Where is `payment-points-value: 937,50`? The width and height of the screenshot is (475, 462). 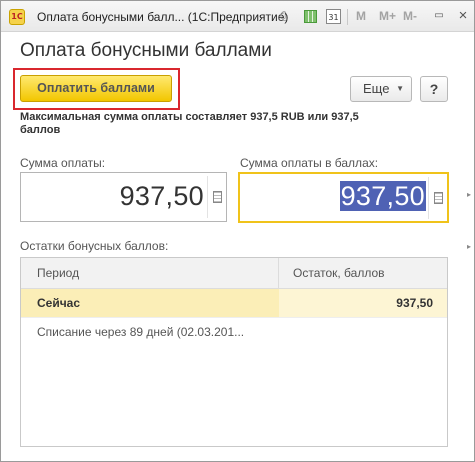
payment-points-value: 937,50 is located at coordinates (382, 196).